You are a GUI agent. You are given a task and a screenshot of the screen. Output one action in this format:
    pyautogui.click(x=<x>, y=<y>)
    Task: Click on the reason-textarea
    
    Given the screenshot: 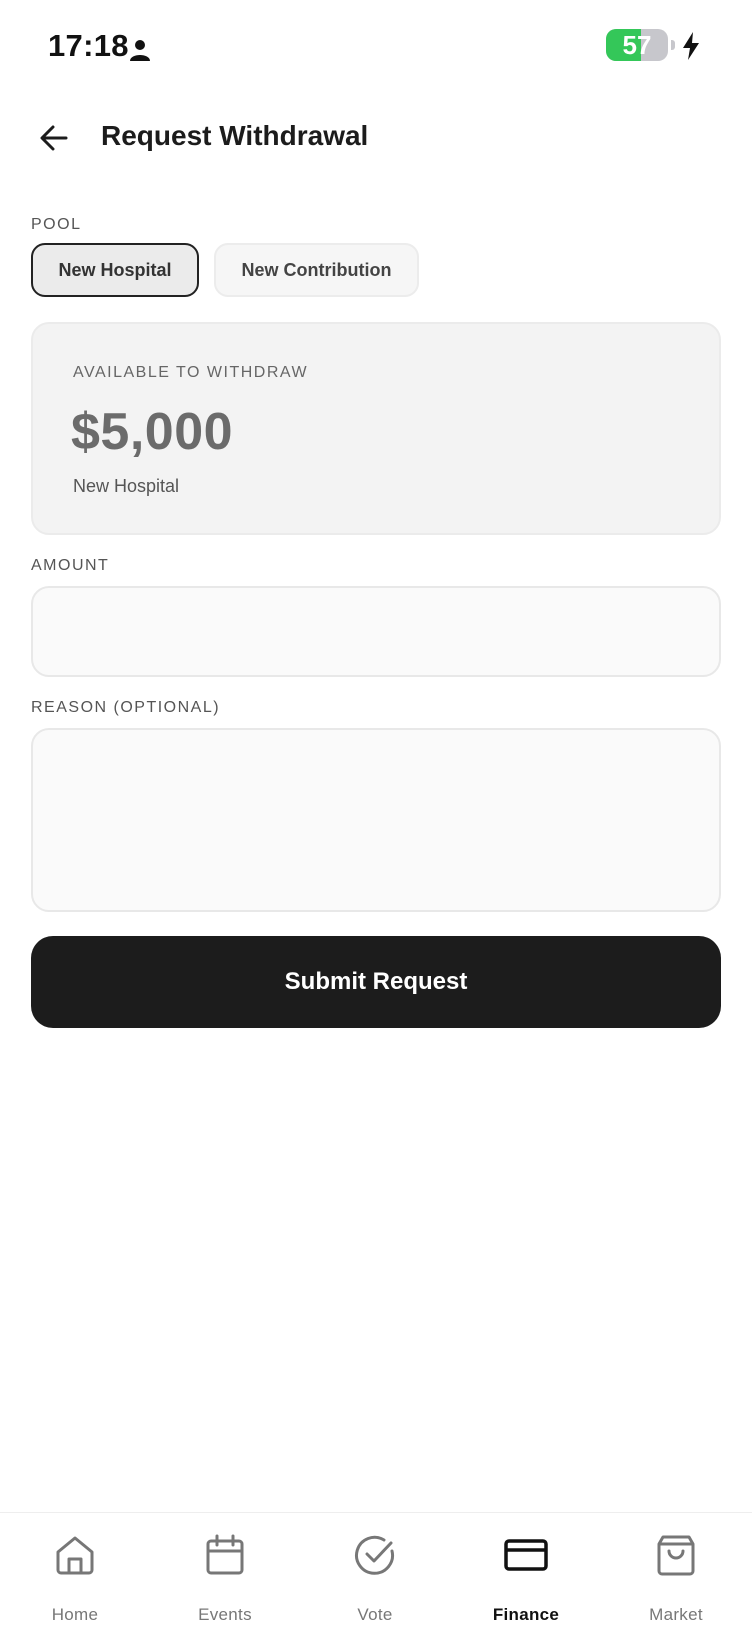 What is the action you would take?
    pyautogui.click(x=376, y=820)
    